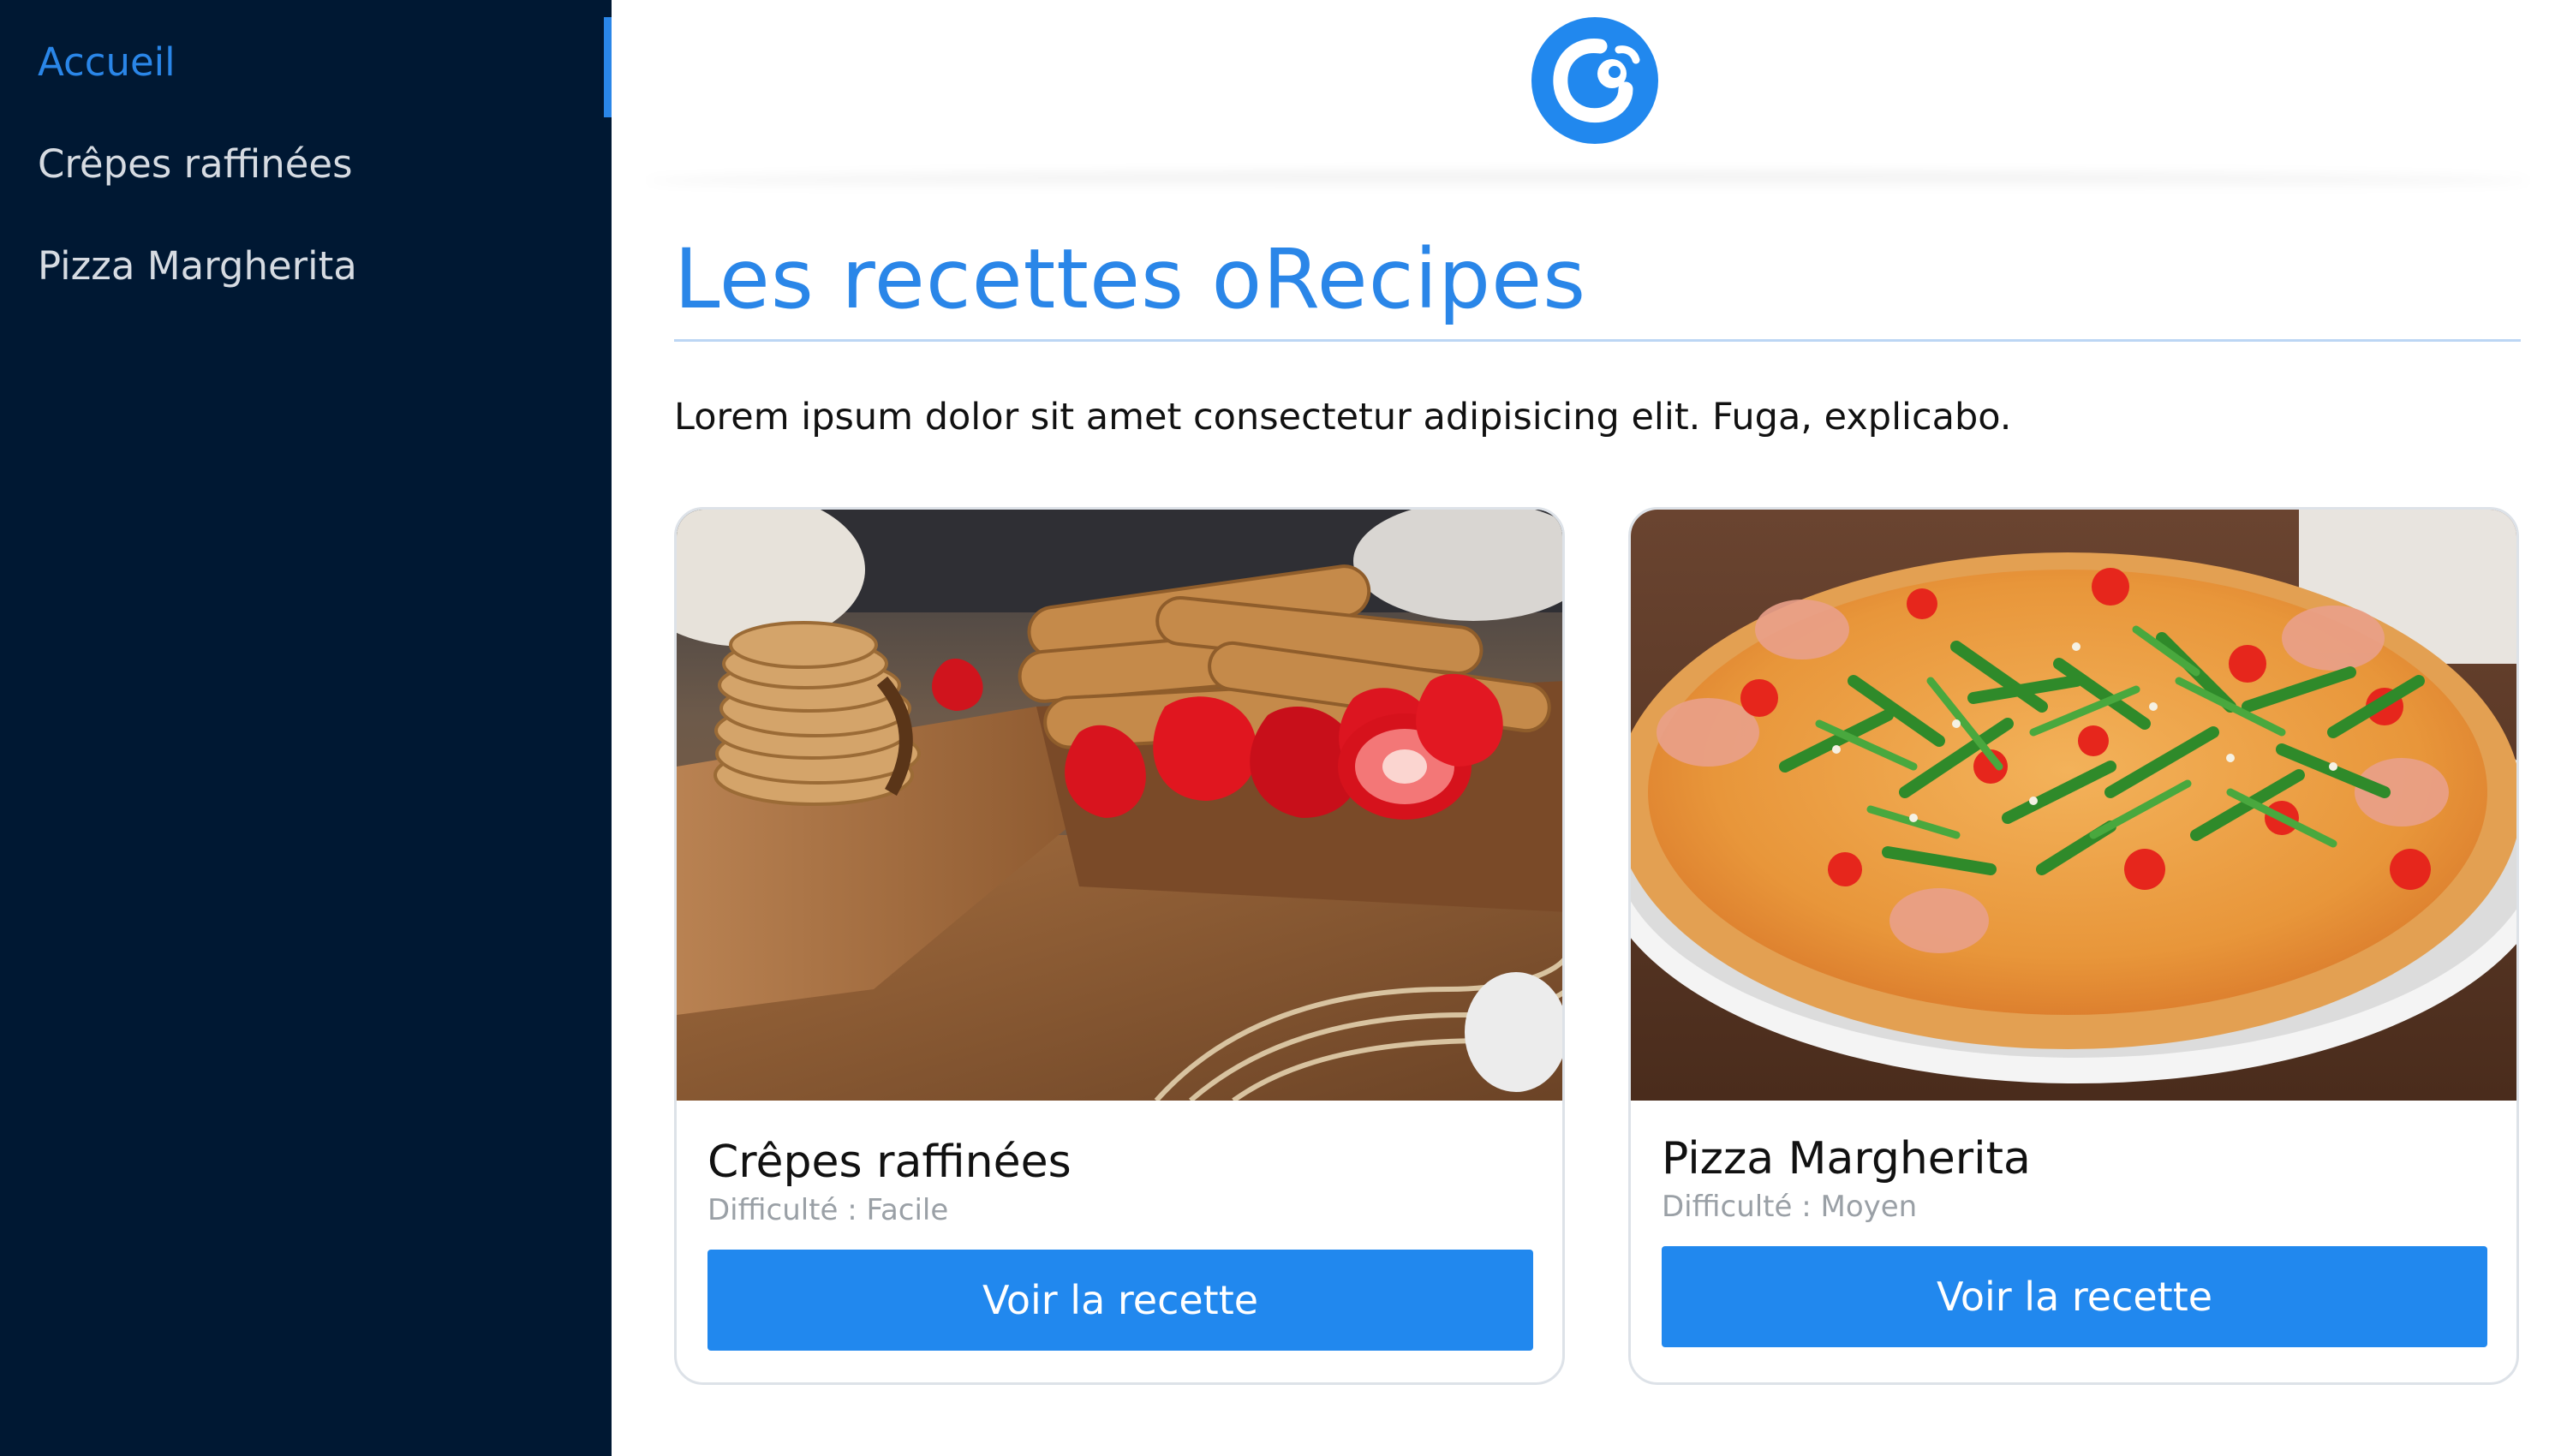 The width and height of the screenshot is (2573, 1456). I want to click on view-recipe-button-pizza: Voir la recette, so click(2074, 1296).